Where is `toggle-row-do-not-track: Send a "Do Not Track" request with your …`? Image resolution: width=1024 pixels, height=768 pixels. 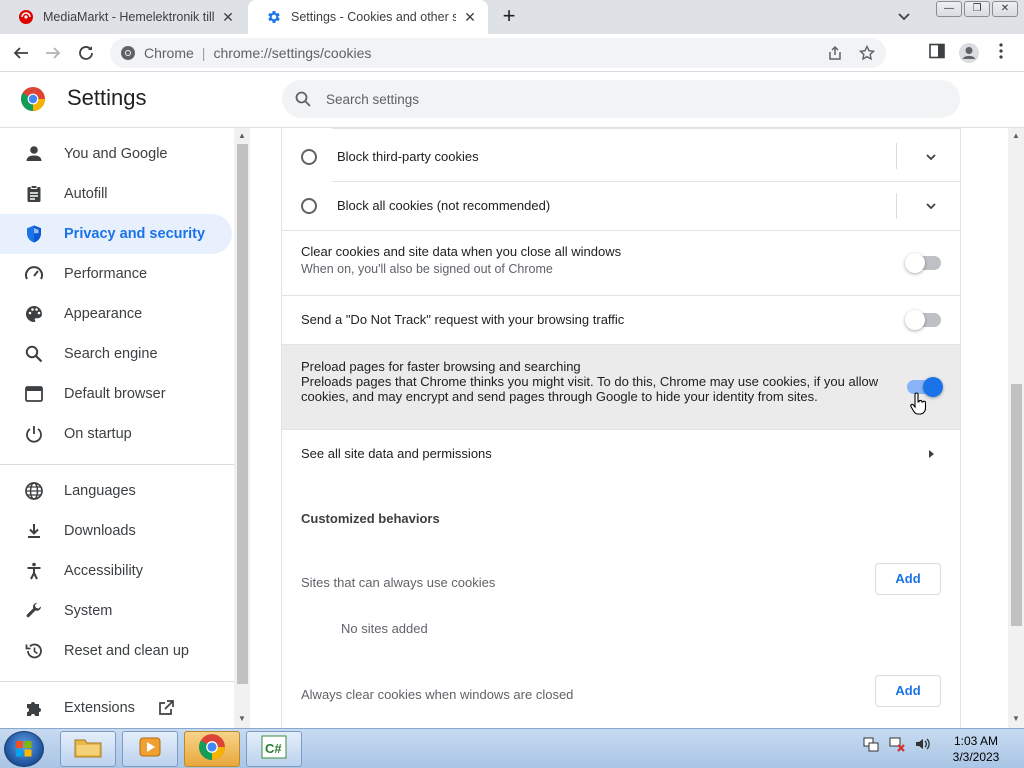 toggle-row-do-not-track: Send a "Do Not Track" request with your … is located at coordinates (621, 320).